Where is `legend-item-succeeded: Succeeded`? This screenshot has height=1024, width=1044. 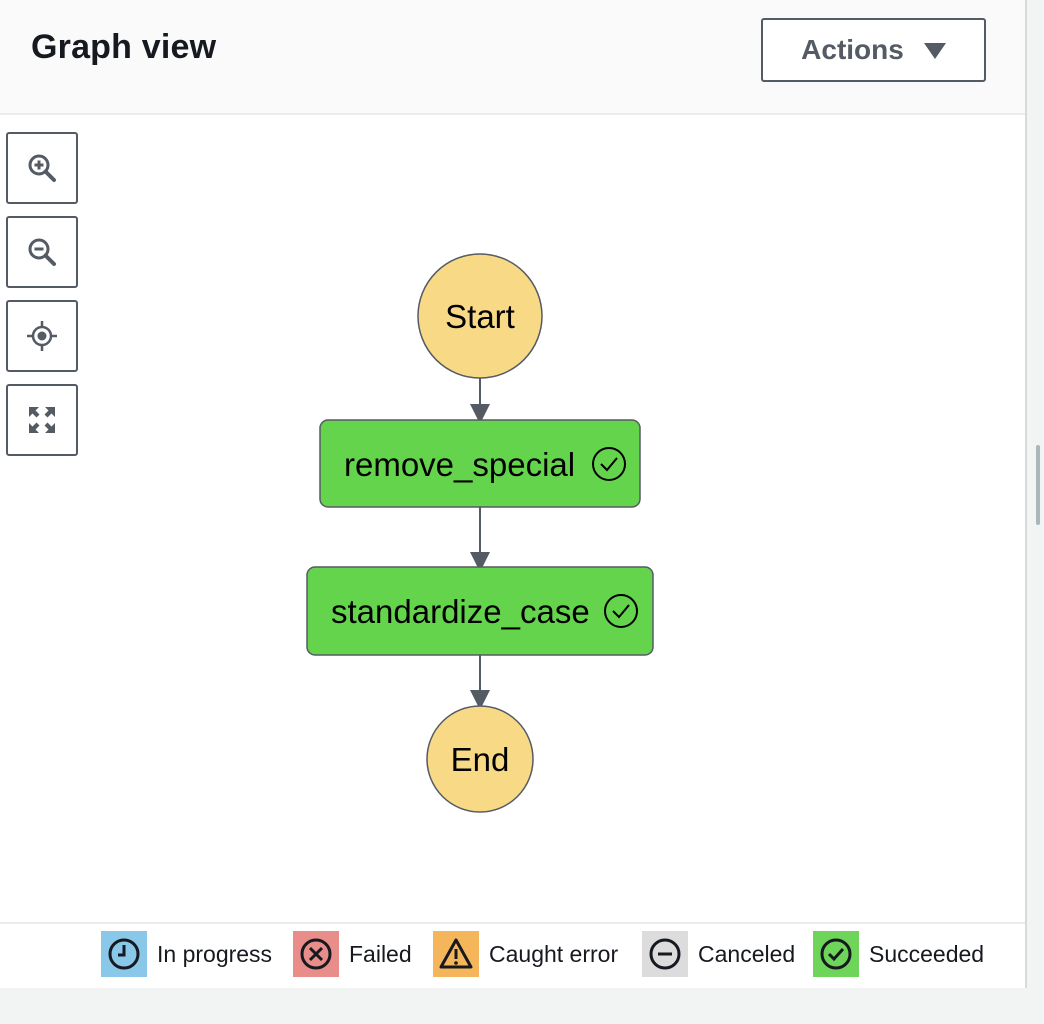
legend-item-succeeded: Succeeded is located at coordinates (898, 954).